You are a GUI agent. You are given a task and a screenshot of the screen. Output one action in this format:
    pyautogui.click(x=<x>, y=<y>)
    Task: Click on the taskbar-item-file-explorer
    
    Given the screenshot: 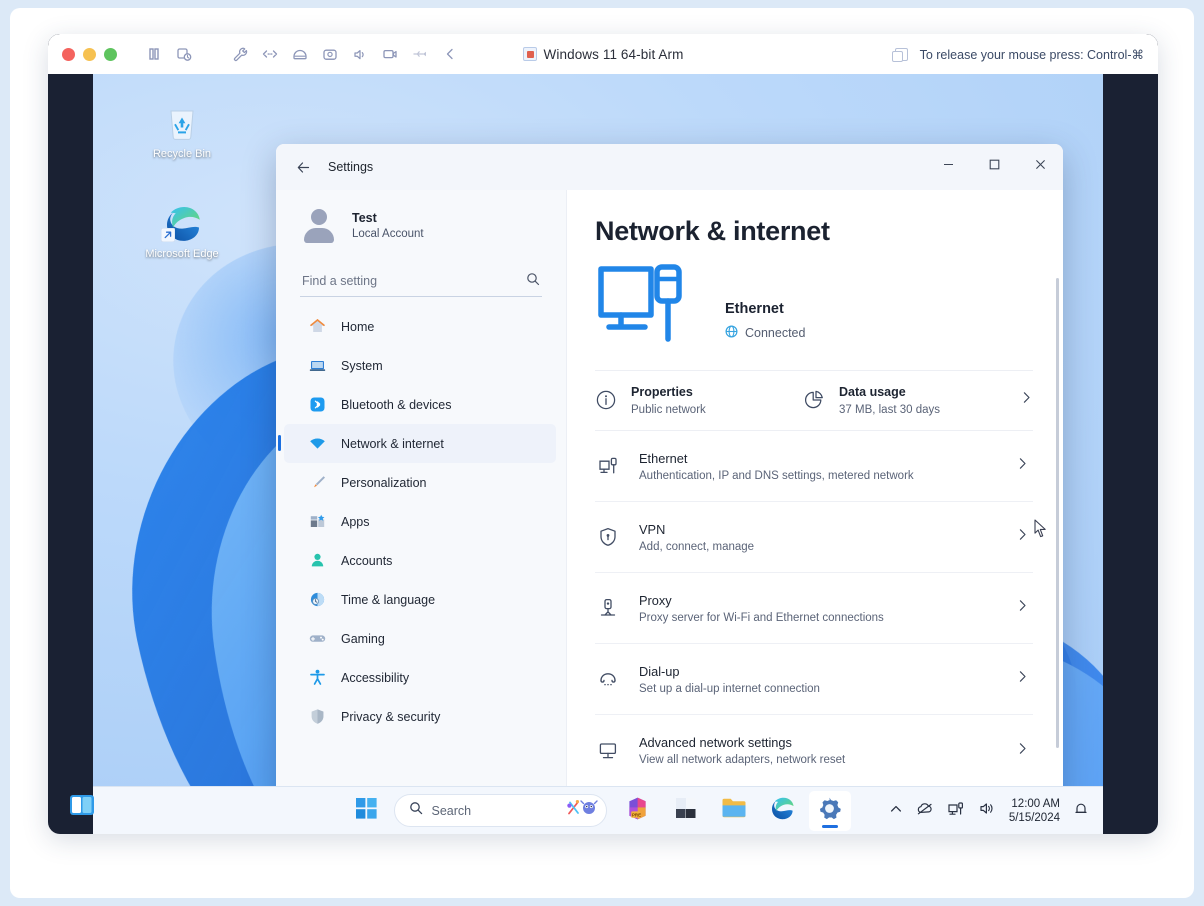 What is the action you would take?
    pyautogui.click(x=734, y=811)
    